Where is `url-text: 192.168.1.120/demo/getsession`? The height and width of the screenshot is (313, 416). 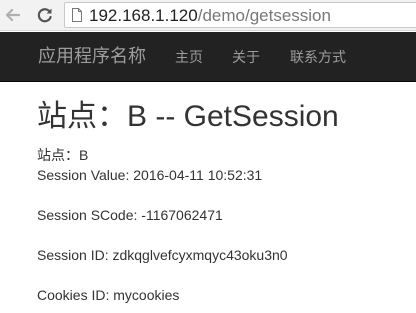 url-text: 192.168.1.120/demo/getsession is located at coordinates (210, 16).